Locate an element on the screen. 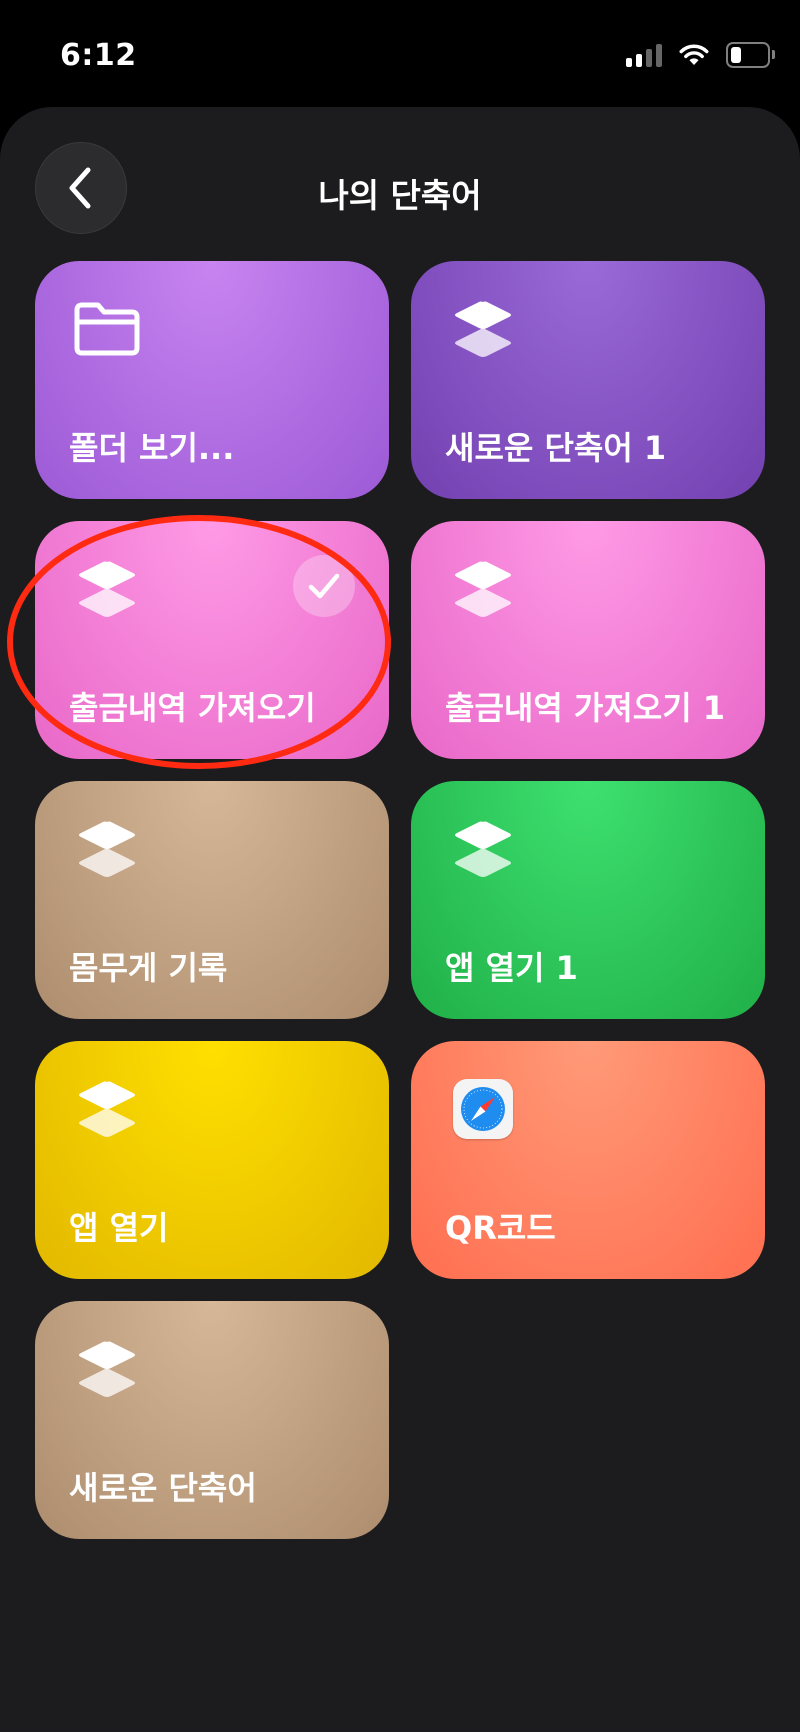  shortcut-tile: 새로운 단축어 is located at coordinates (212, 1420).